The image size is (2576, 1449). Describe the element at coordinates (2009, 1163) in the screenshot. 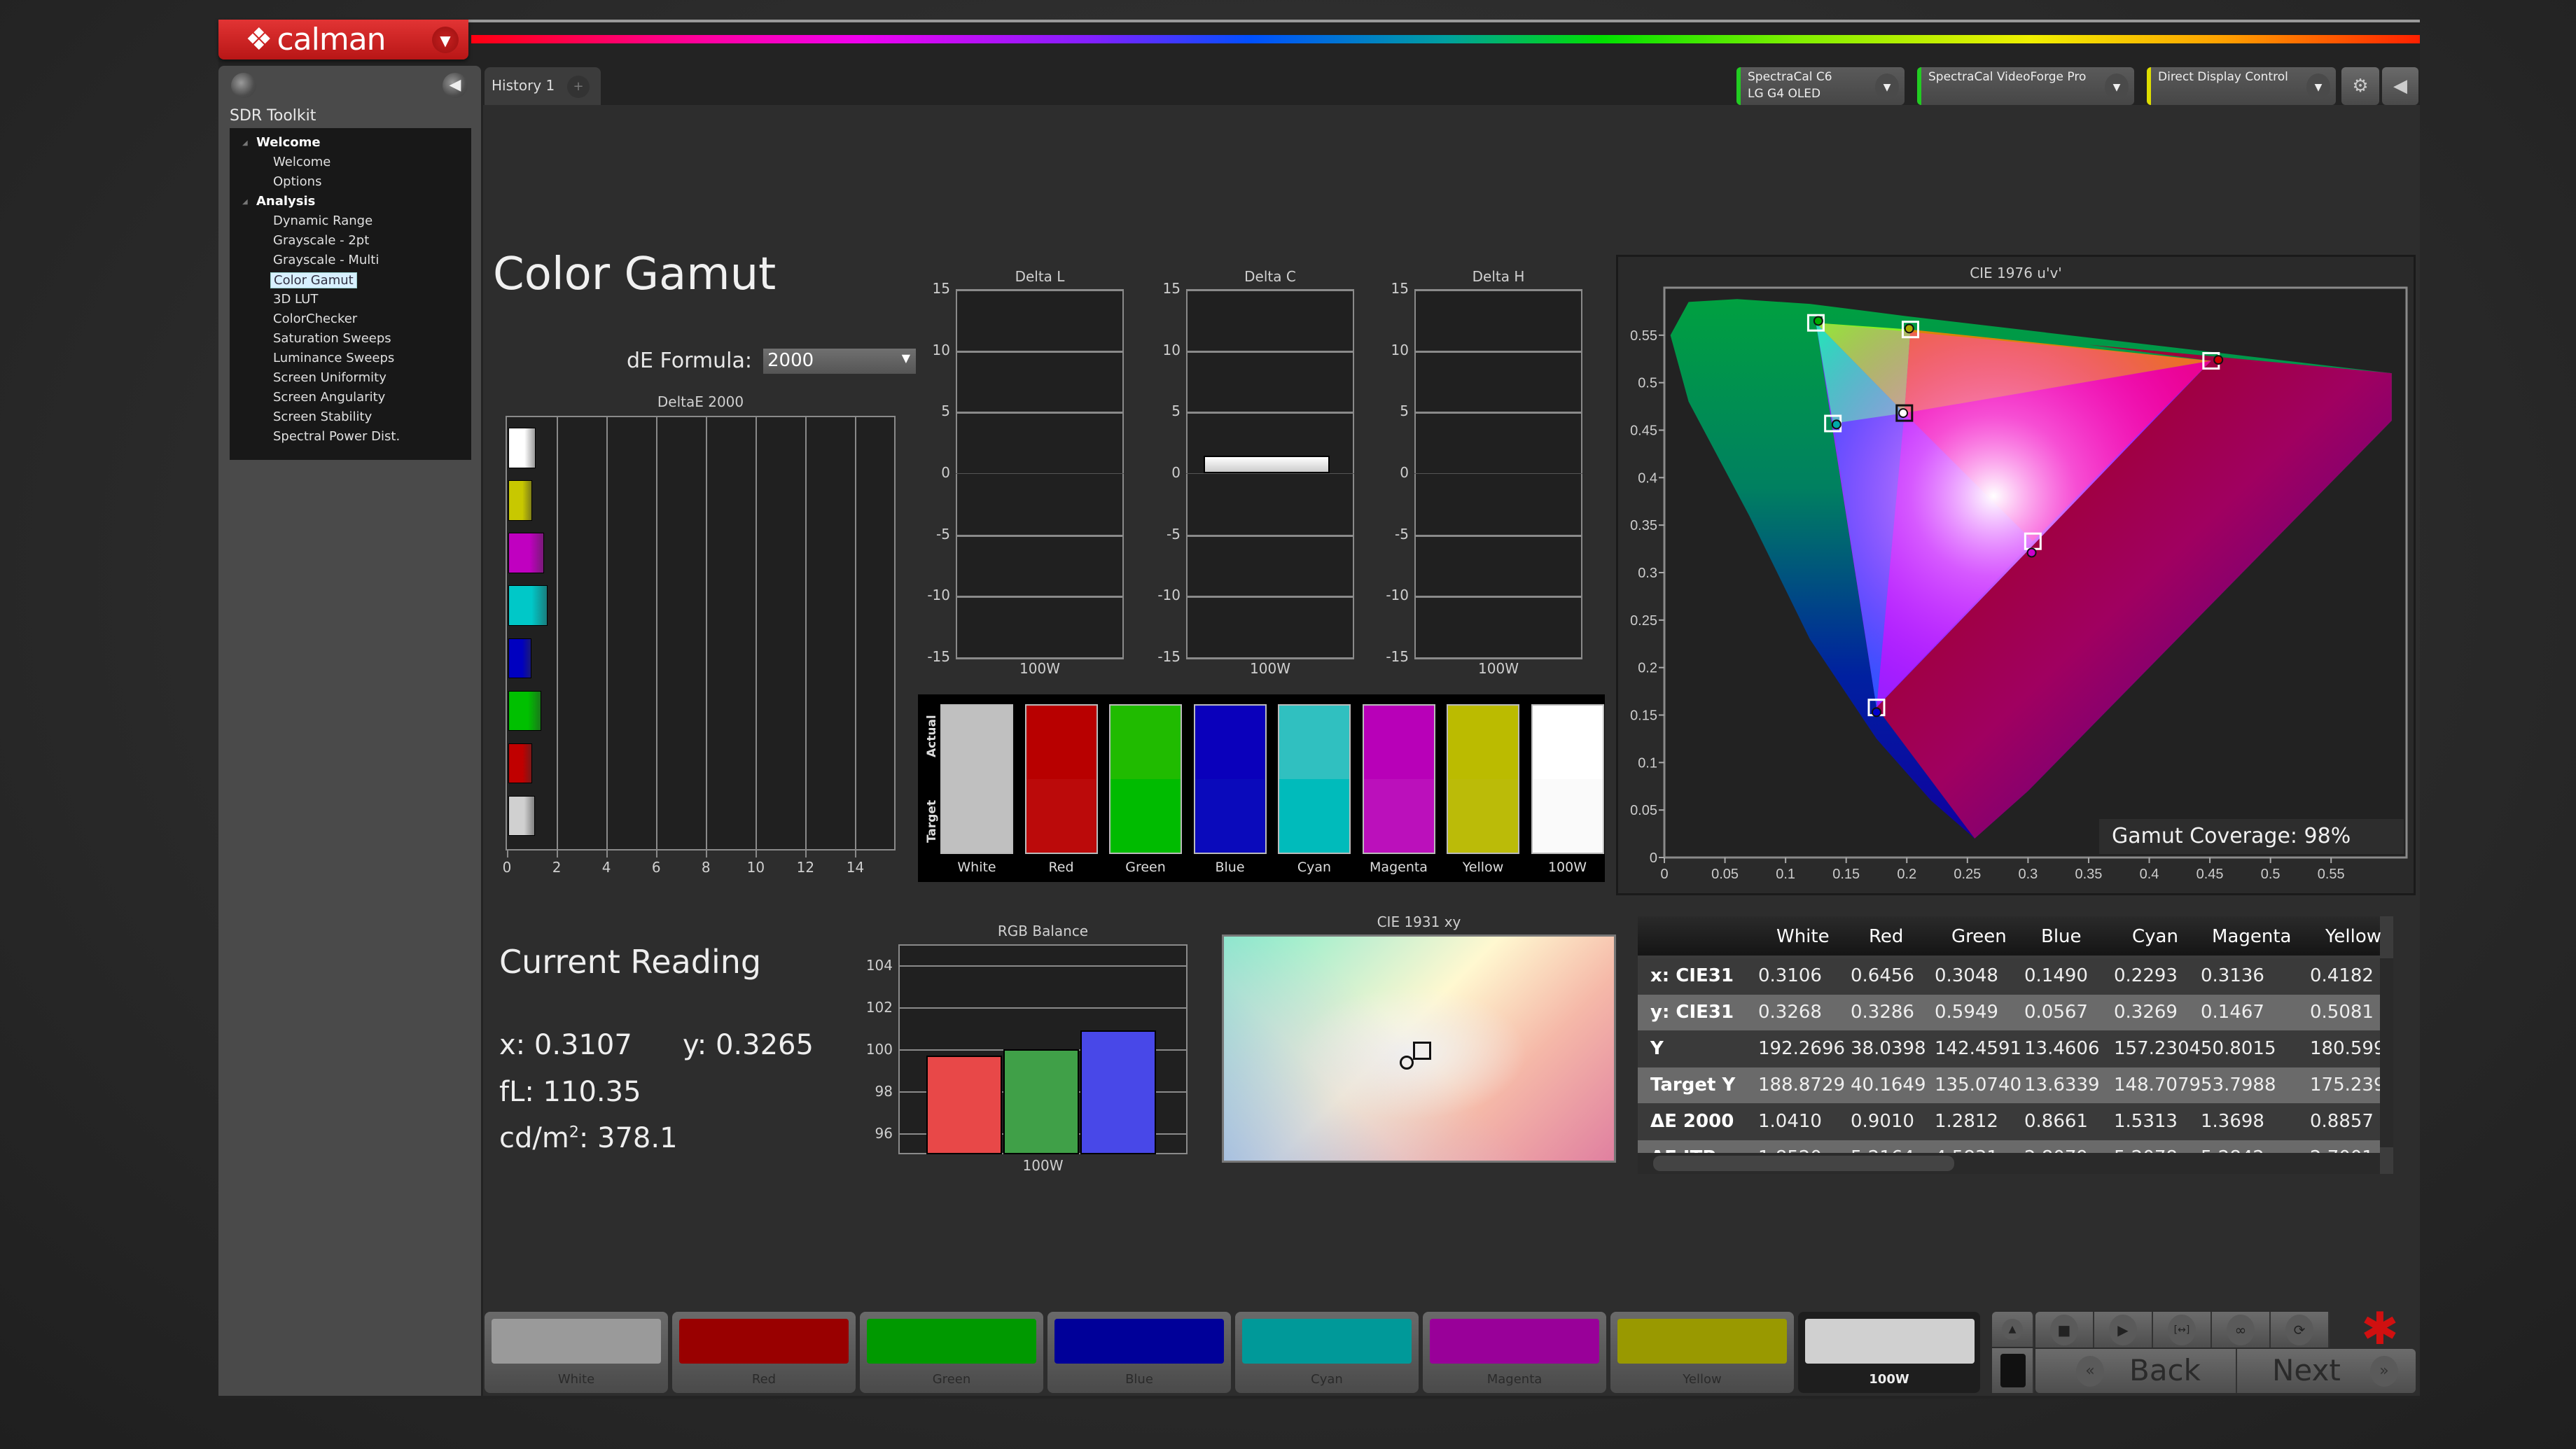

I see `horizontal-scrollbar` at that location.